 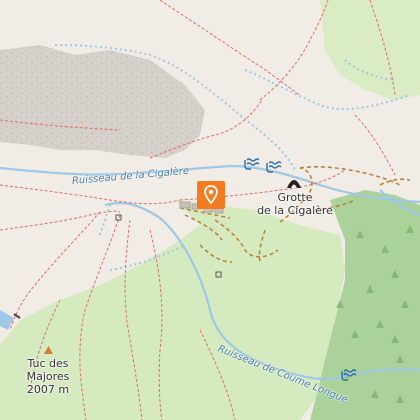 I want to click on scree-area, so click(x=102, y=101).